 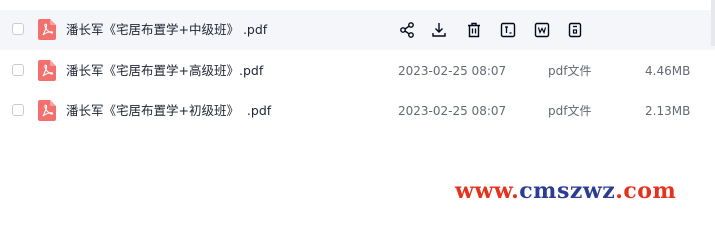 I want to click on document-icon, so click(x=575, y=30).